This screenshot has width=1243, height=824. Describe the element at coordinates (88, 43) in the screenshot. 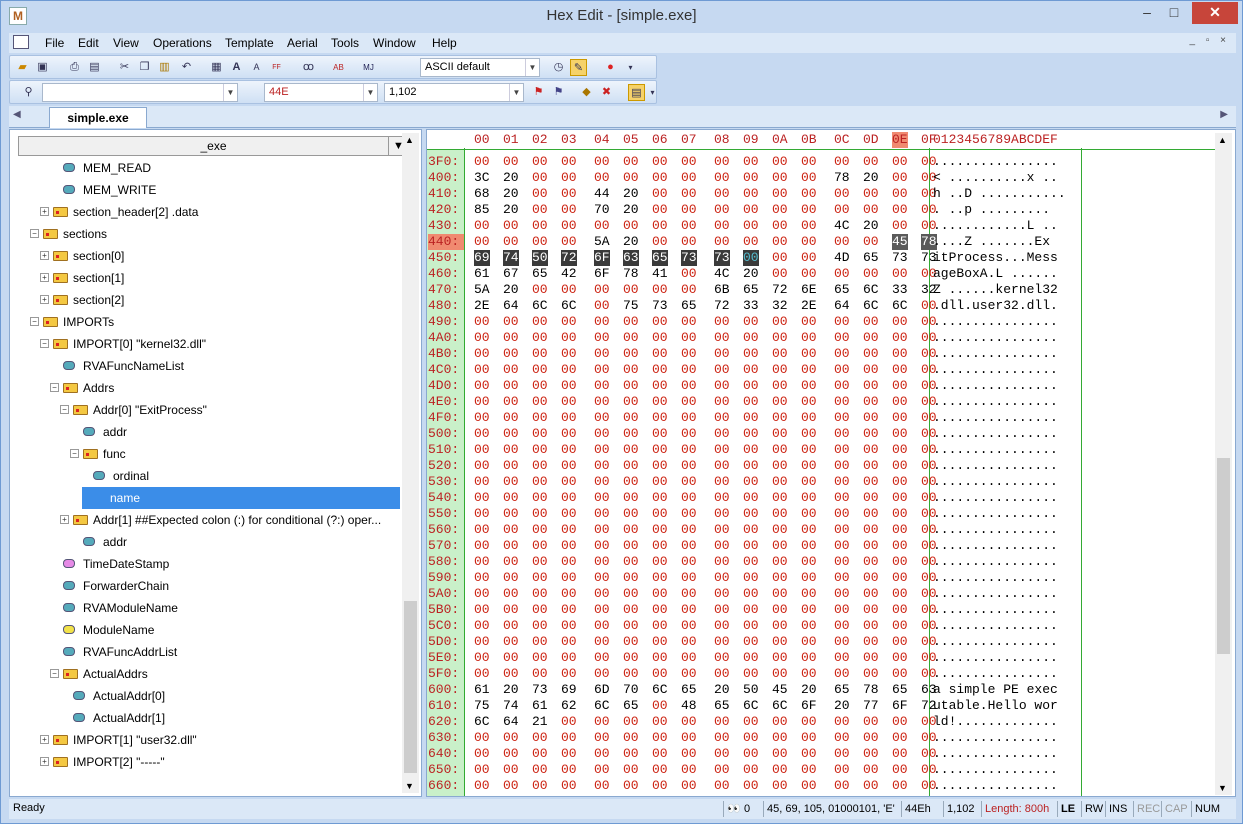

I see `menu-edit: Edit` at that location.